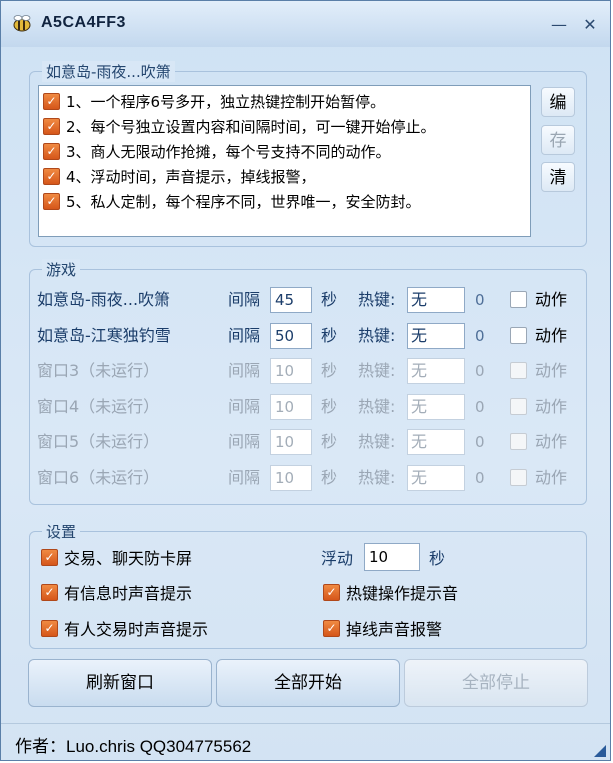 This screenshot has height=763, width=613. I want to click on stop-all-button: 全部停止, so click(496, 683).